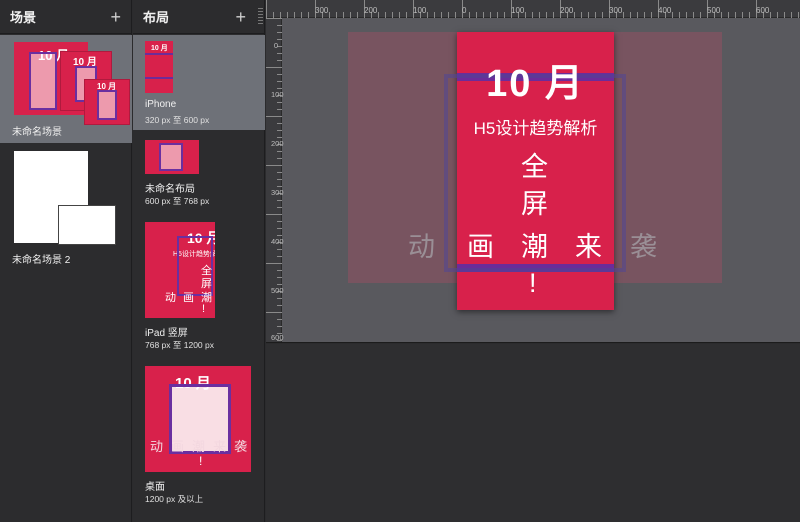  I want to click on poster-char-quan: 全, so click(534, 164).